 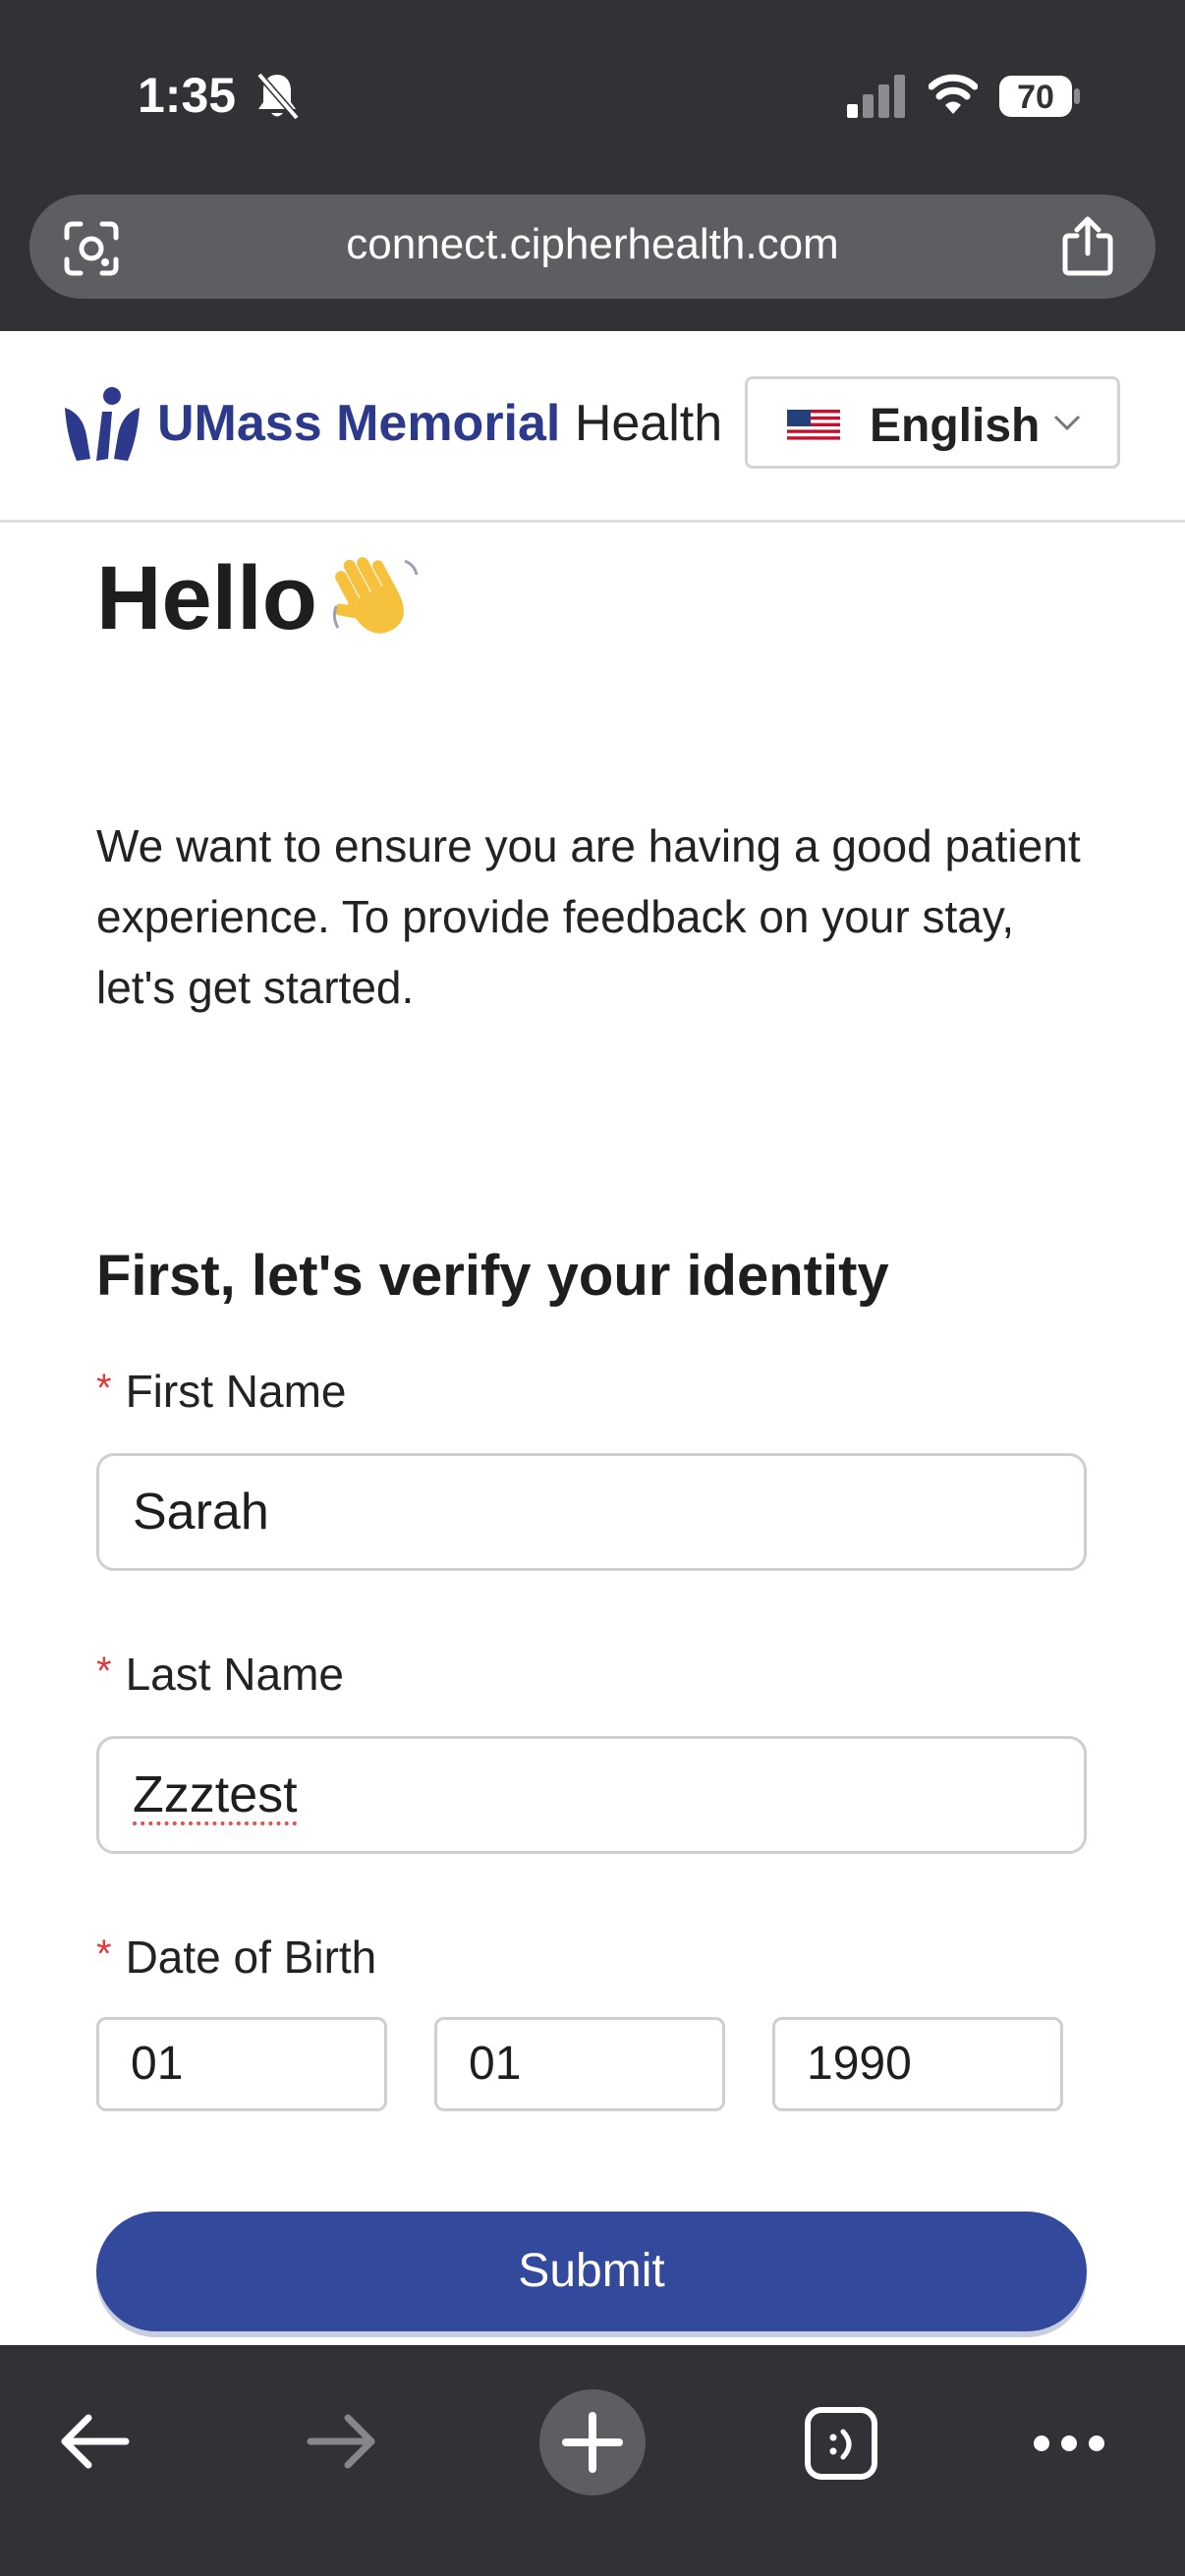 What do you see at coordinates (592, 2271) in the screenshot?
I see `submit-button: Submit` at bounding box center [592, 2271].